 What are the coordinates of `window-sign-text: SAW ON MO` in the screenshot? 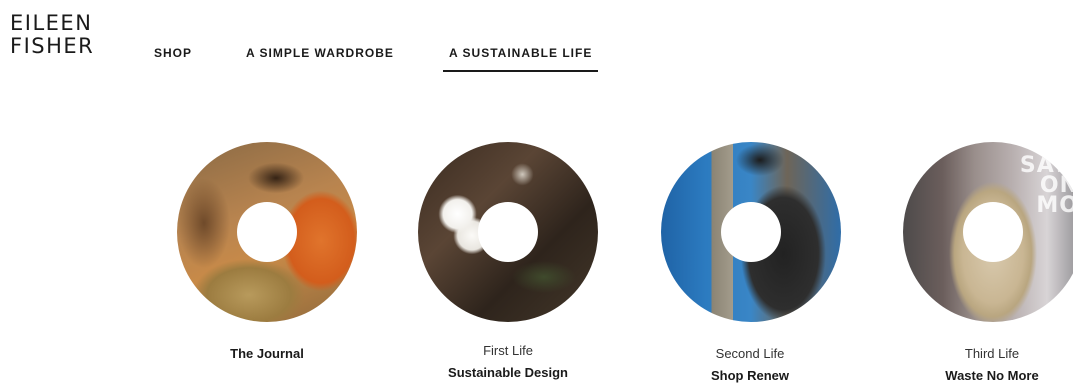 It's located at (1046, 186).